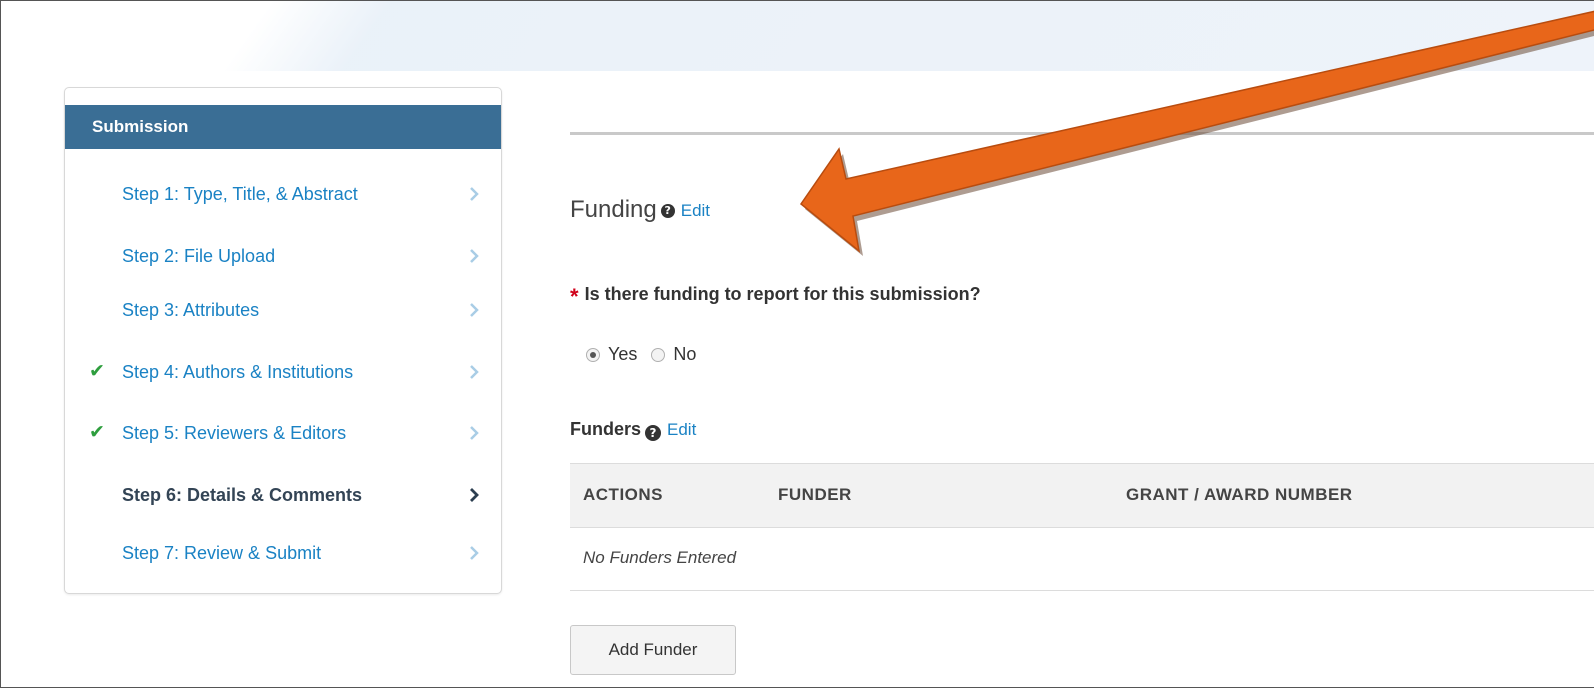 The width and height of the screenshot is (1595, 688). I want to click on sidebar-item-label: Step 1: Type, Title, & Abstract, so click(240, 194).